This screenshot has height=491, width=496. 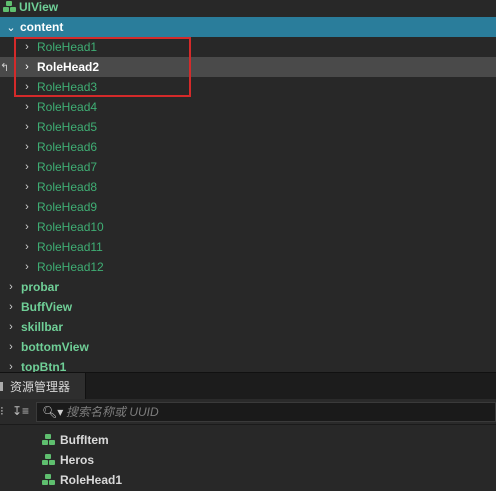 I want to click on node-label: RoleHead7, so click(x=67, y=167).